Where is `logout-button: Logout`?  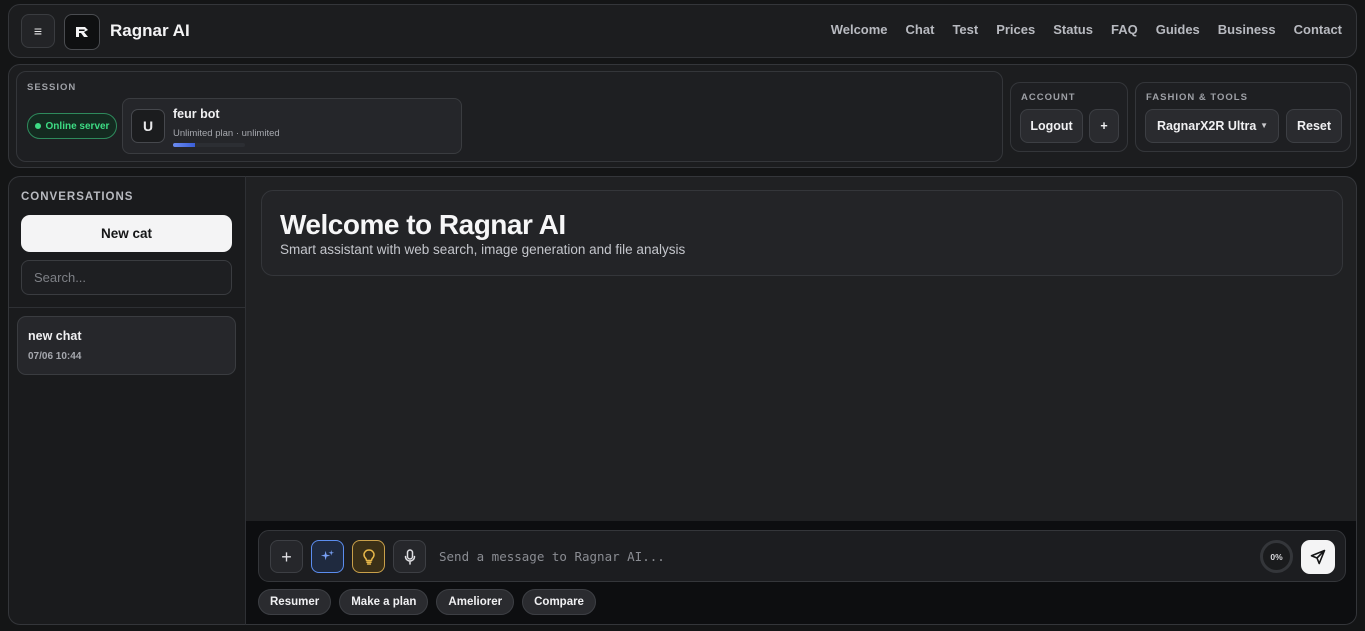 logout-button: Logout is located at coordinates (1051, 126).